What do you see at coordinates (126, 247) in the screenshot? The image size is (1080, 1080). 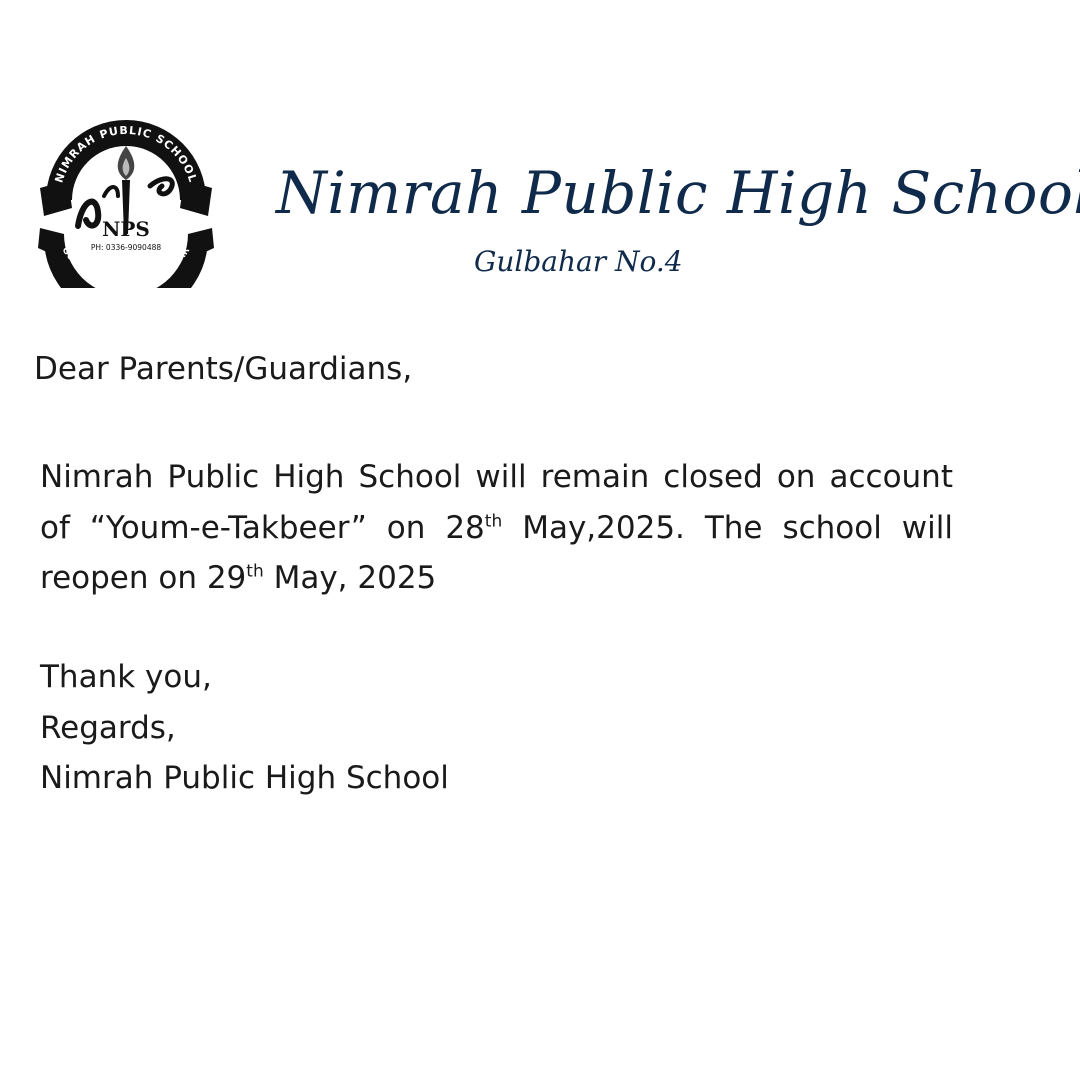 I see `logo-phone-text: PH: 0336-9090488` at bounding box center [126, 247].